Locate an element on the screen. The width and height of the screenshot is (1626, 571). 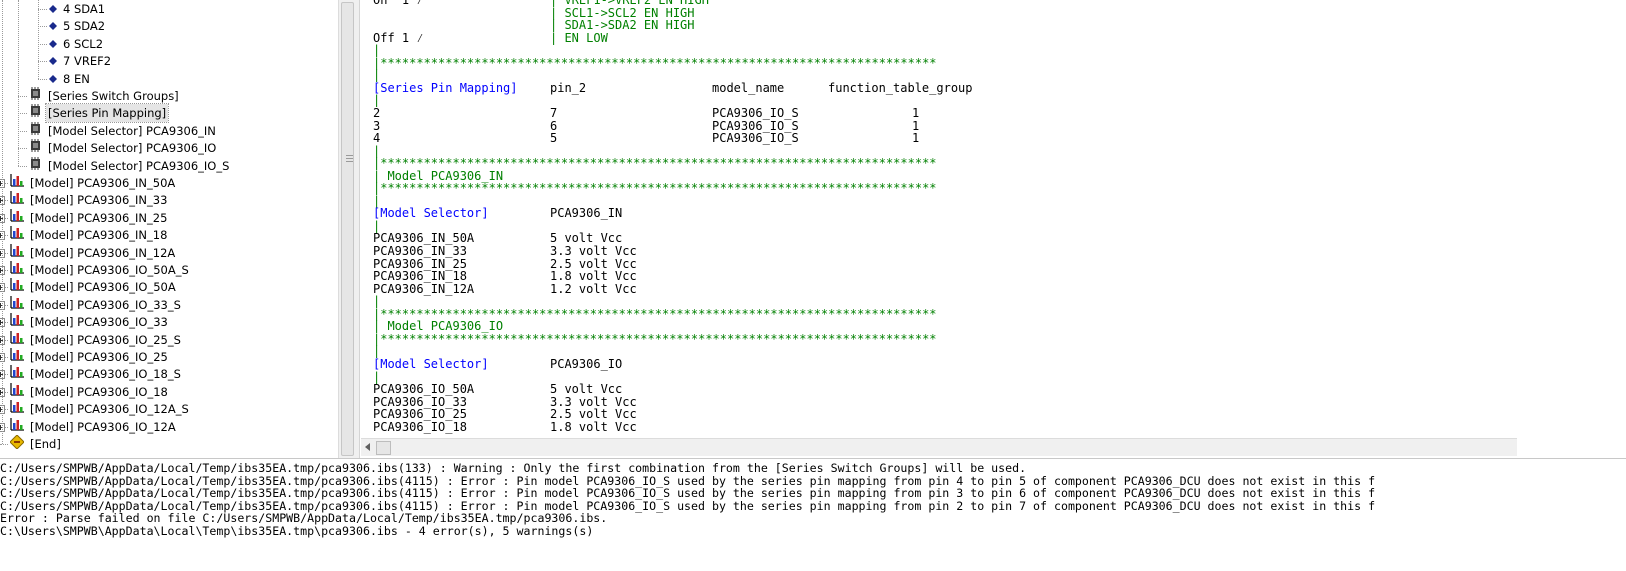
tree-node-label: [Model] PCA9306_IO_25_S is located at coordinates (105, 339).